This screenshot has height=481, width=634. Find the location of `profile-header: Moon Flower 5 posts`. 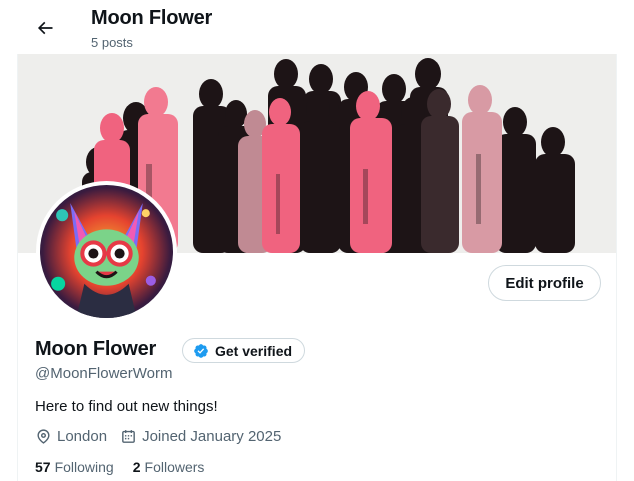

profile-header: Moon Flower 5 posts is located at coordinates (317, 27).